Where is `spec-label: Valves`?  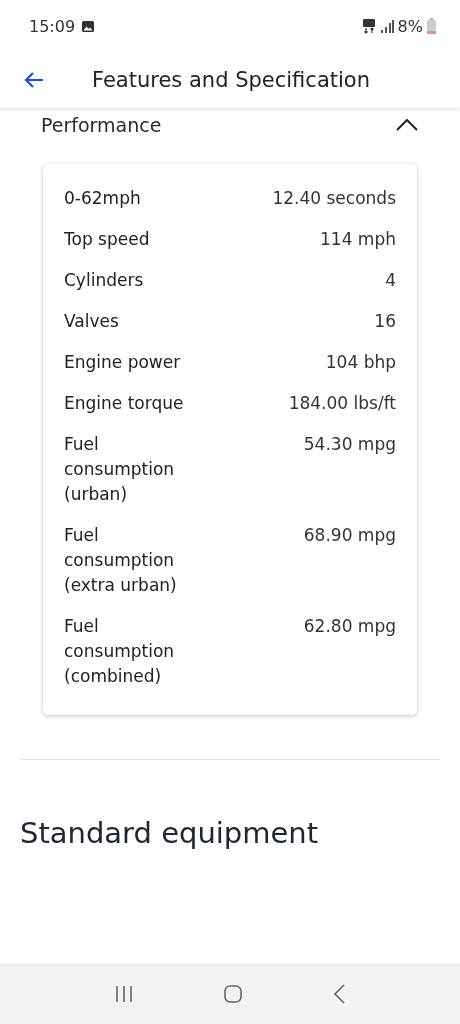 spec-label: Valves is located at coordinates (91, 321).